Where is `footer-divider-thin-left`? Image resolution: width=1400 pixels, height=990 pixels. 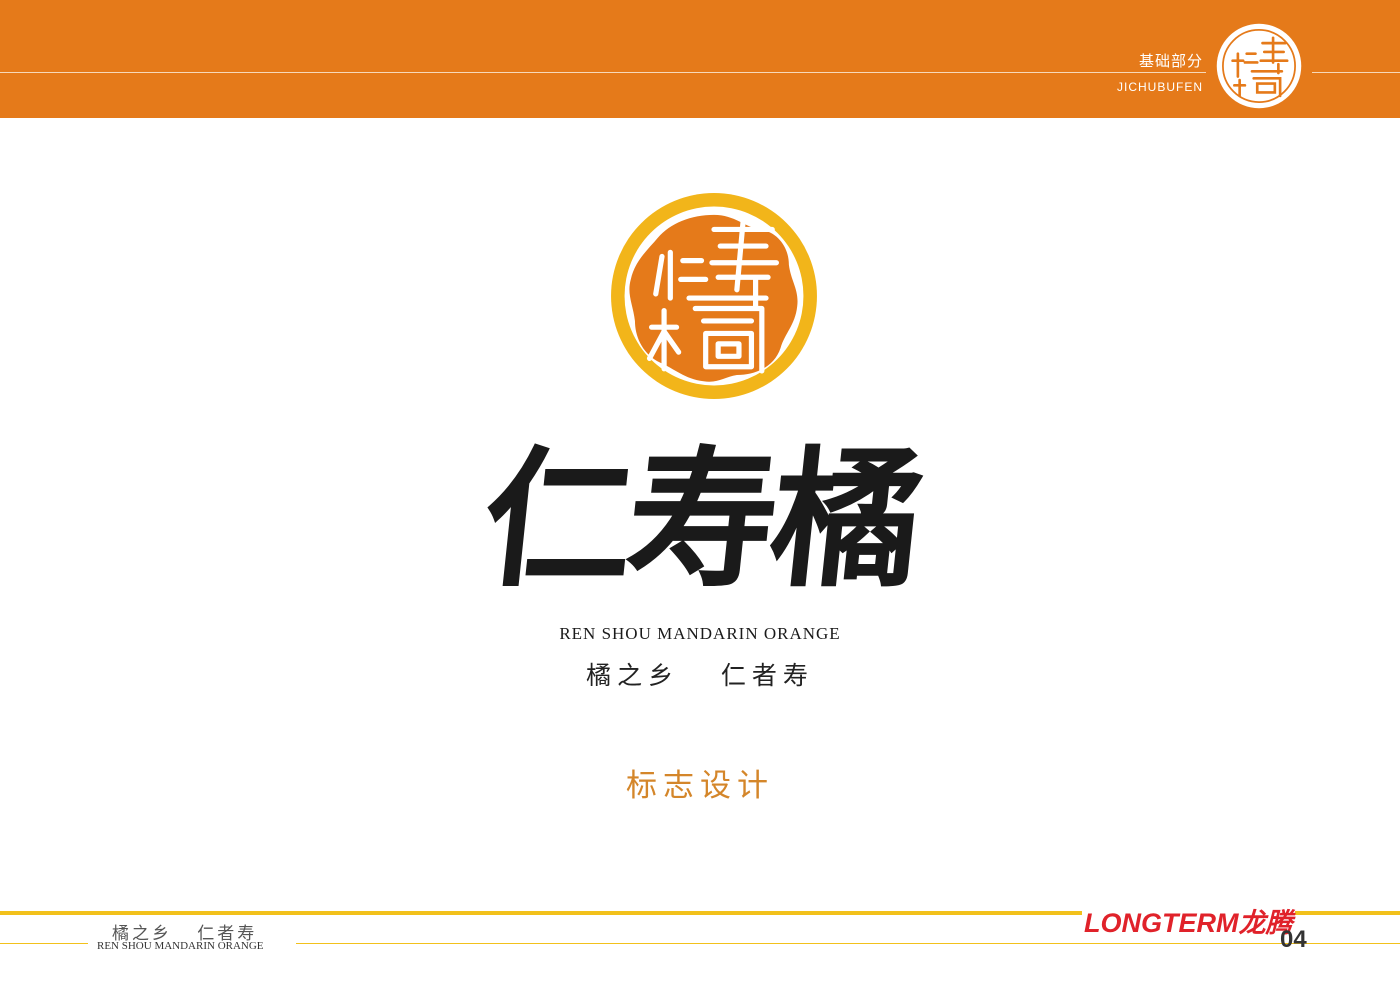 footer-divider-thin-left is located at coordinates (44, 943).